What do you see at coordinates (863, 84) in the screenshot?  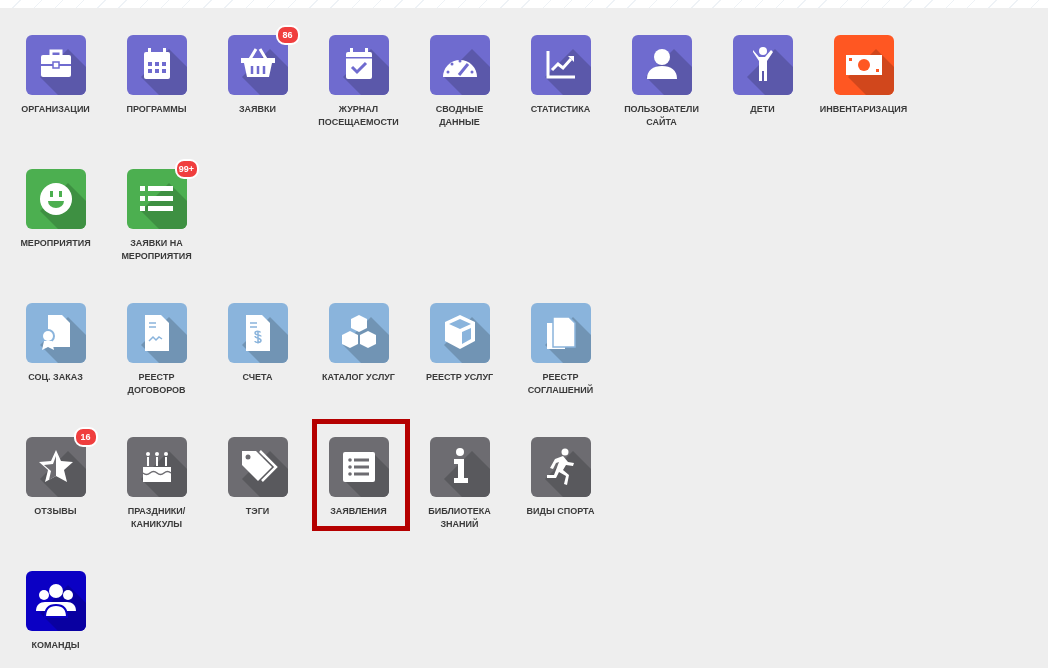 I see `menu-tile: ИНВЕНТАРИЗАЦИЯ` at bounding box center [863, 84].